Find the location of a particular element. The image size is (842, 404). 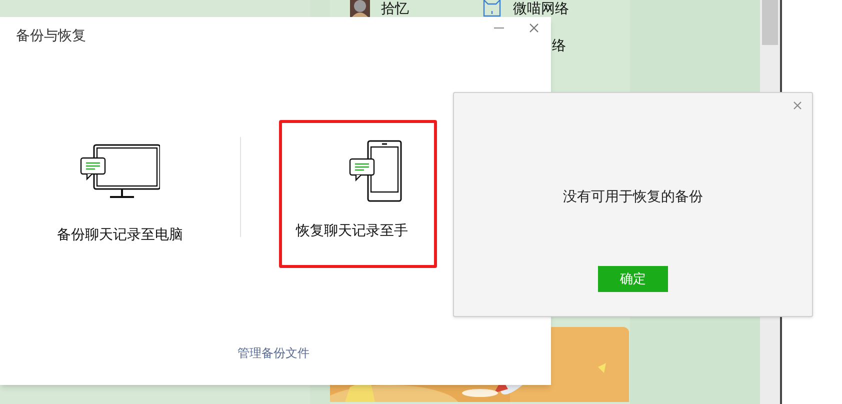

cat-outline-icon is located at coordinates (492, 8).